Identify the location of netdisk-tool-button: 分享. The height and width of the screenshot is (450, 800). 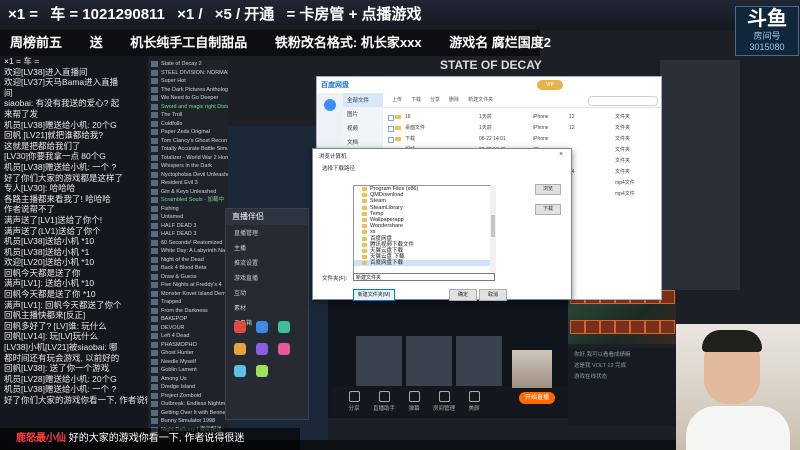
(435, 100).